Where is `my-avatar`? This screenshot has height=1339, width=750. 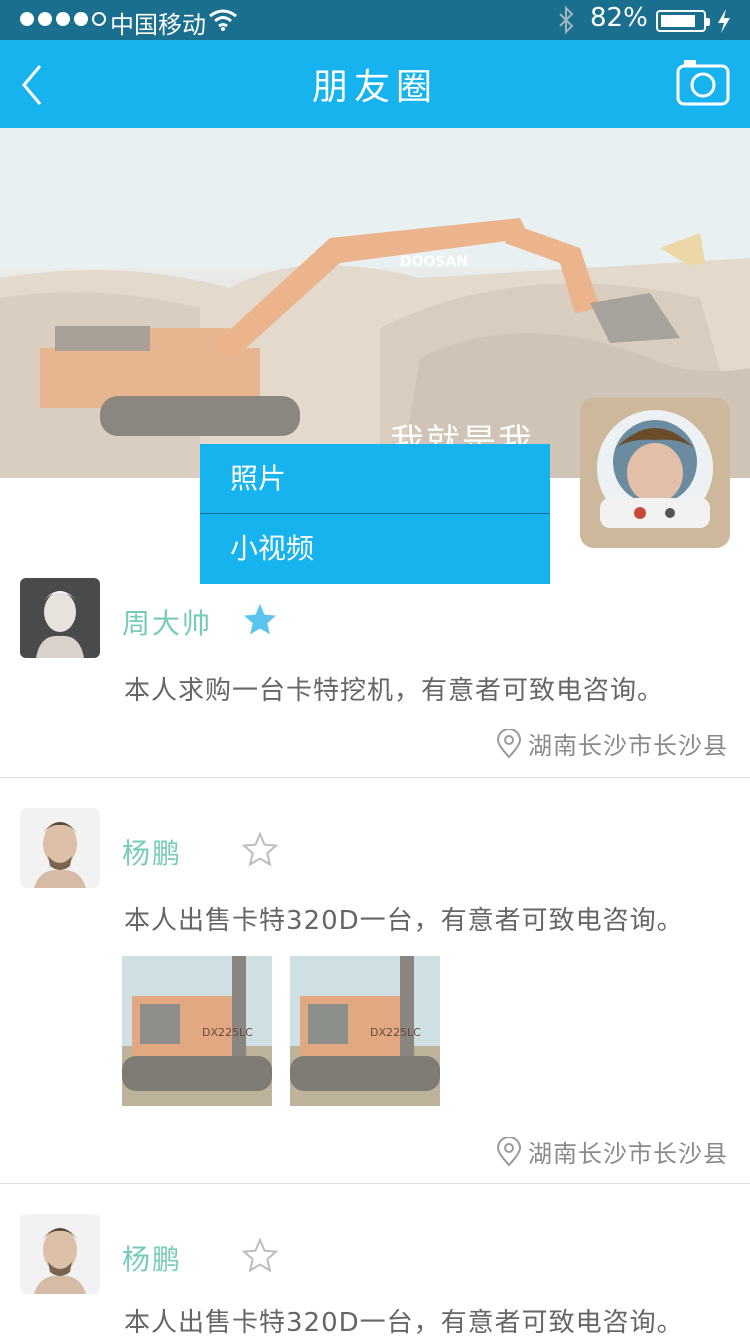
my-avatar is located at coordinates (655, 473).